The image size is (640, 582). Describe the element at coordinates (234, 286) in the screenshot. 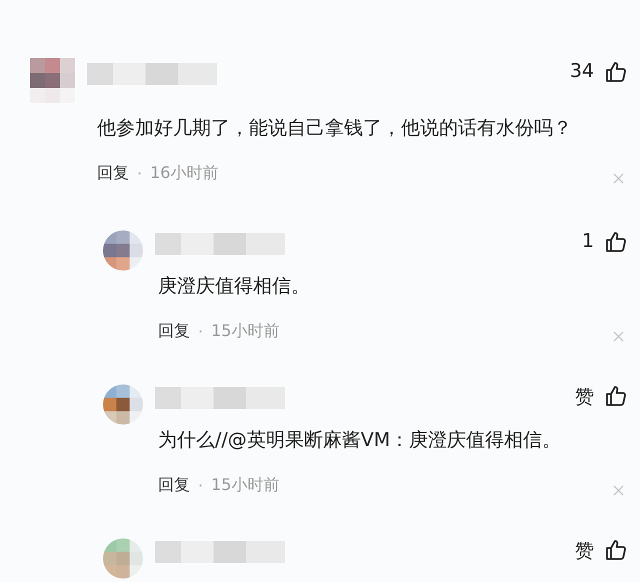

I see `comment-text: 庚澄庆值得相信。` at that location.